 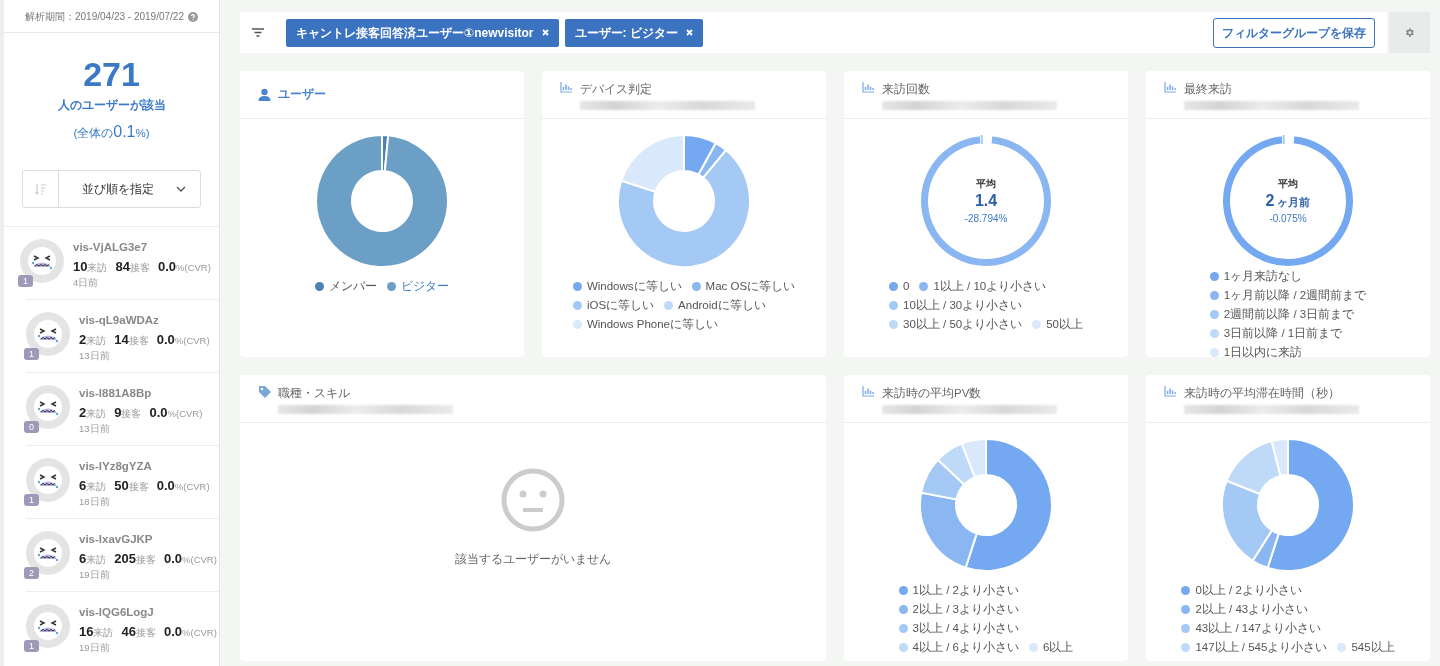 I want to click on visitor-name: vis-VjALG3e7, so click(x=146, y=248).